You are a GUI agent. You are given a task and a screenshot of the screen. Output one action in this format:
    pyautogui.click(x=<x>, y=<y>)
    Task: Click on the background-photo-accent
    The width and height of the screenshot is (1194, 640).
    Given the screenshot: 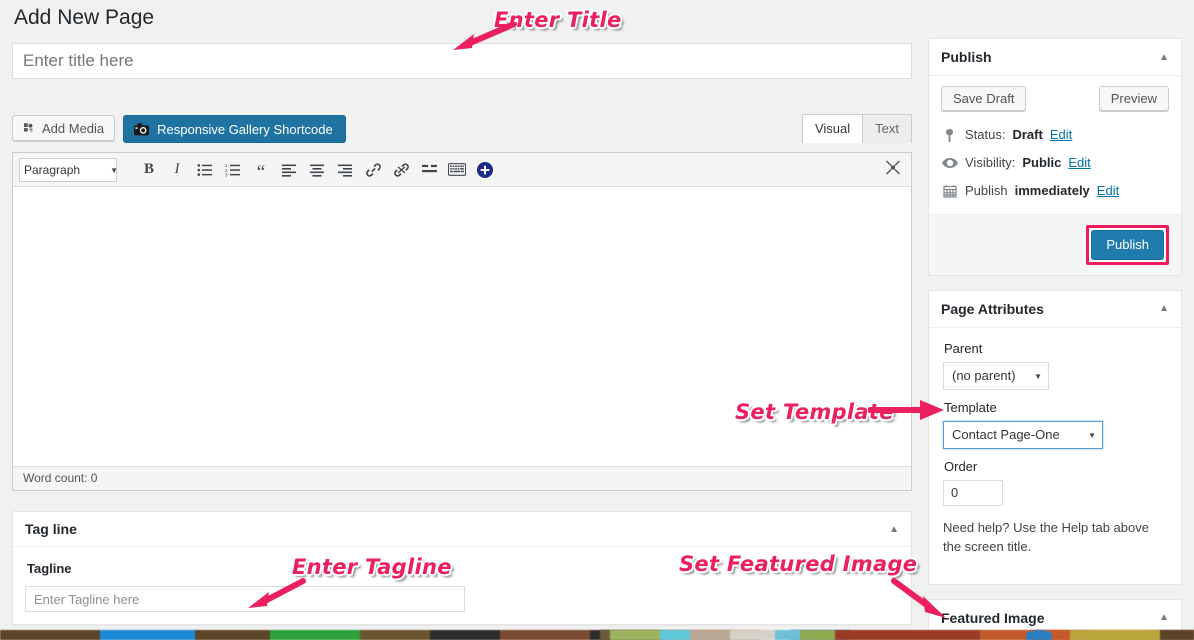 What is the action you would take?
    pyautogui.click(x=1039, y=635)
    